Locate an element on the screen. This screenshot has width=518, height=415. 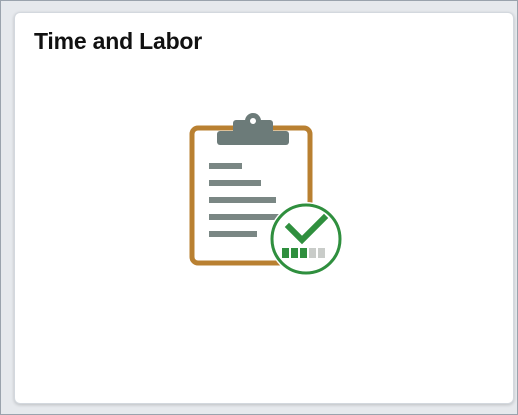
tile-title: Time and Labor is located at coordinates (118, 41).